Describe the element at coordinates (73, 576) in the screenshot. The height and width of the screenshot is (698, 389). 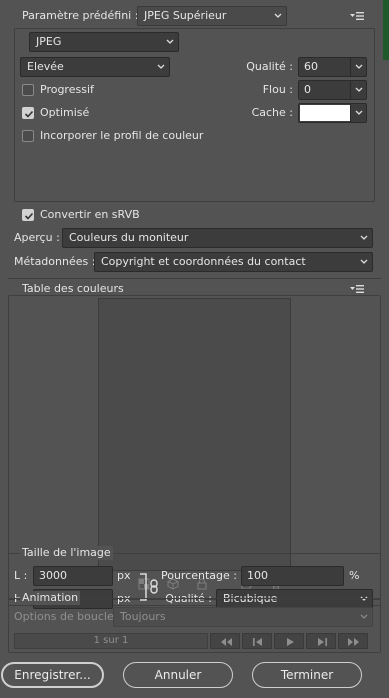
I see `width-input: 3000` at that location.